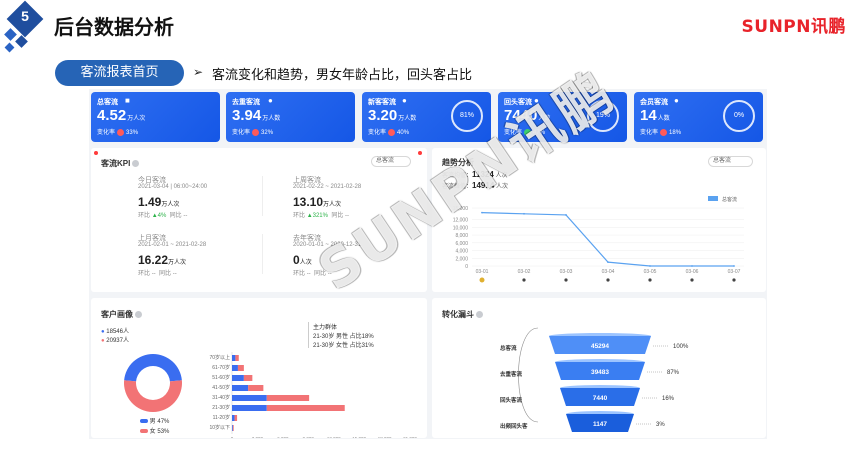  I want to click on funnel-value: 7440, so click(600, 398).